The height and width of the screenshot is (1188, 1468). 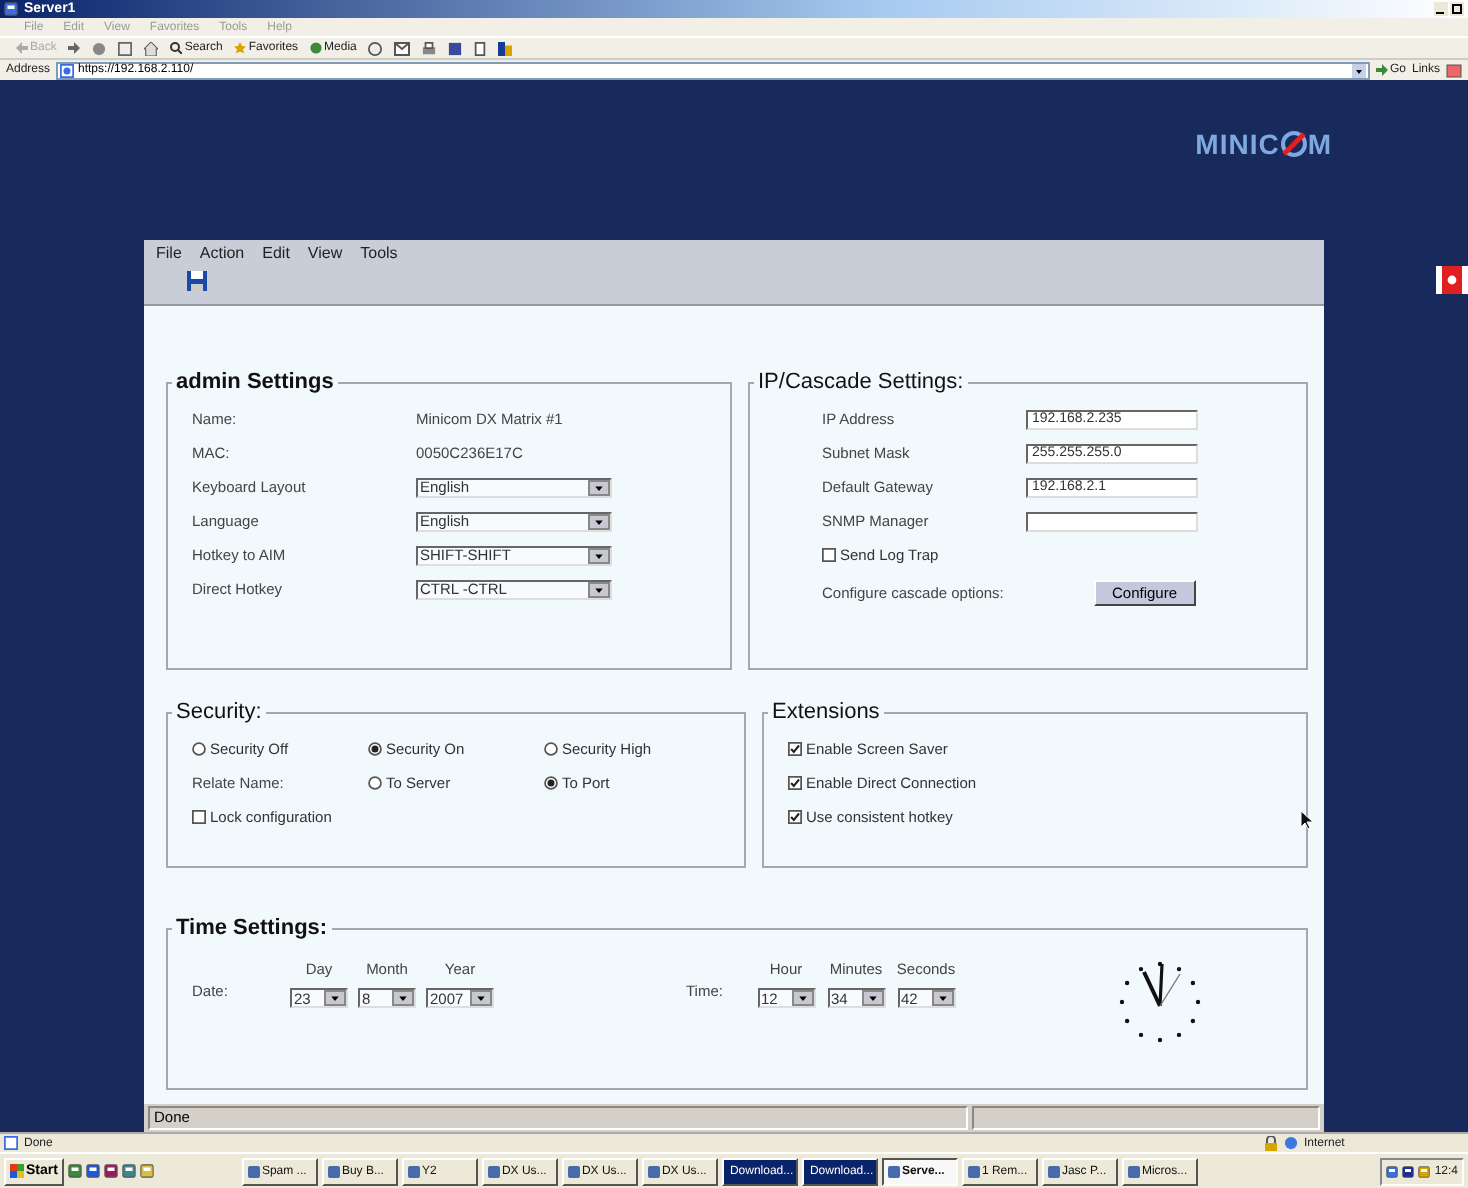 What do you see at coordinates (252, 928) in the screenshot?
I see `panel-title: Time Settings:` at bounding box center [252, 928].